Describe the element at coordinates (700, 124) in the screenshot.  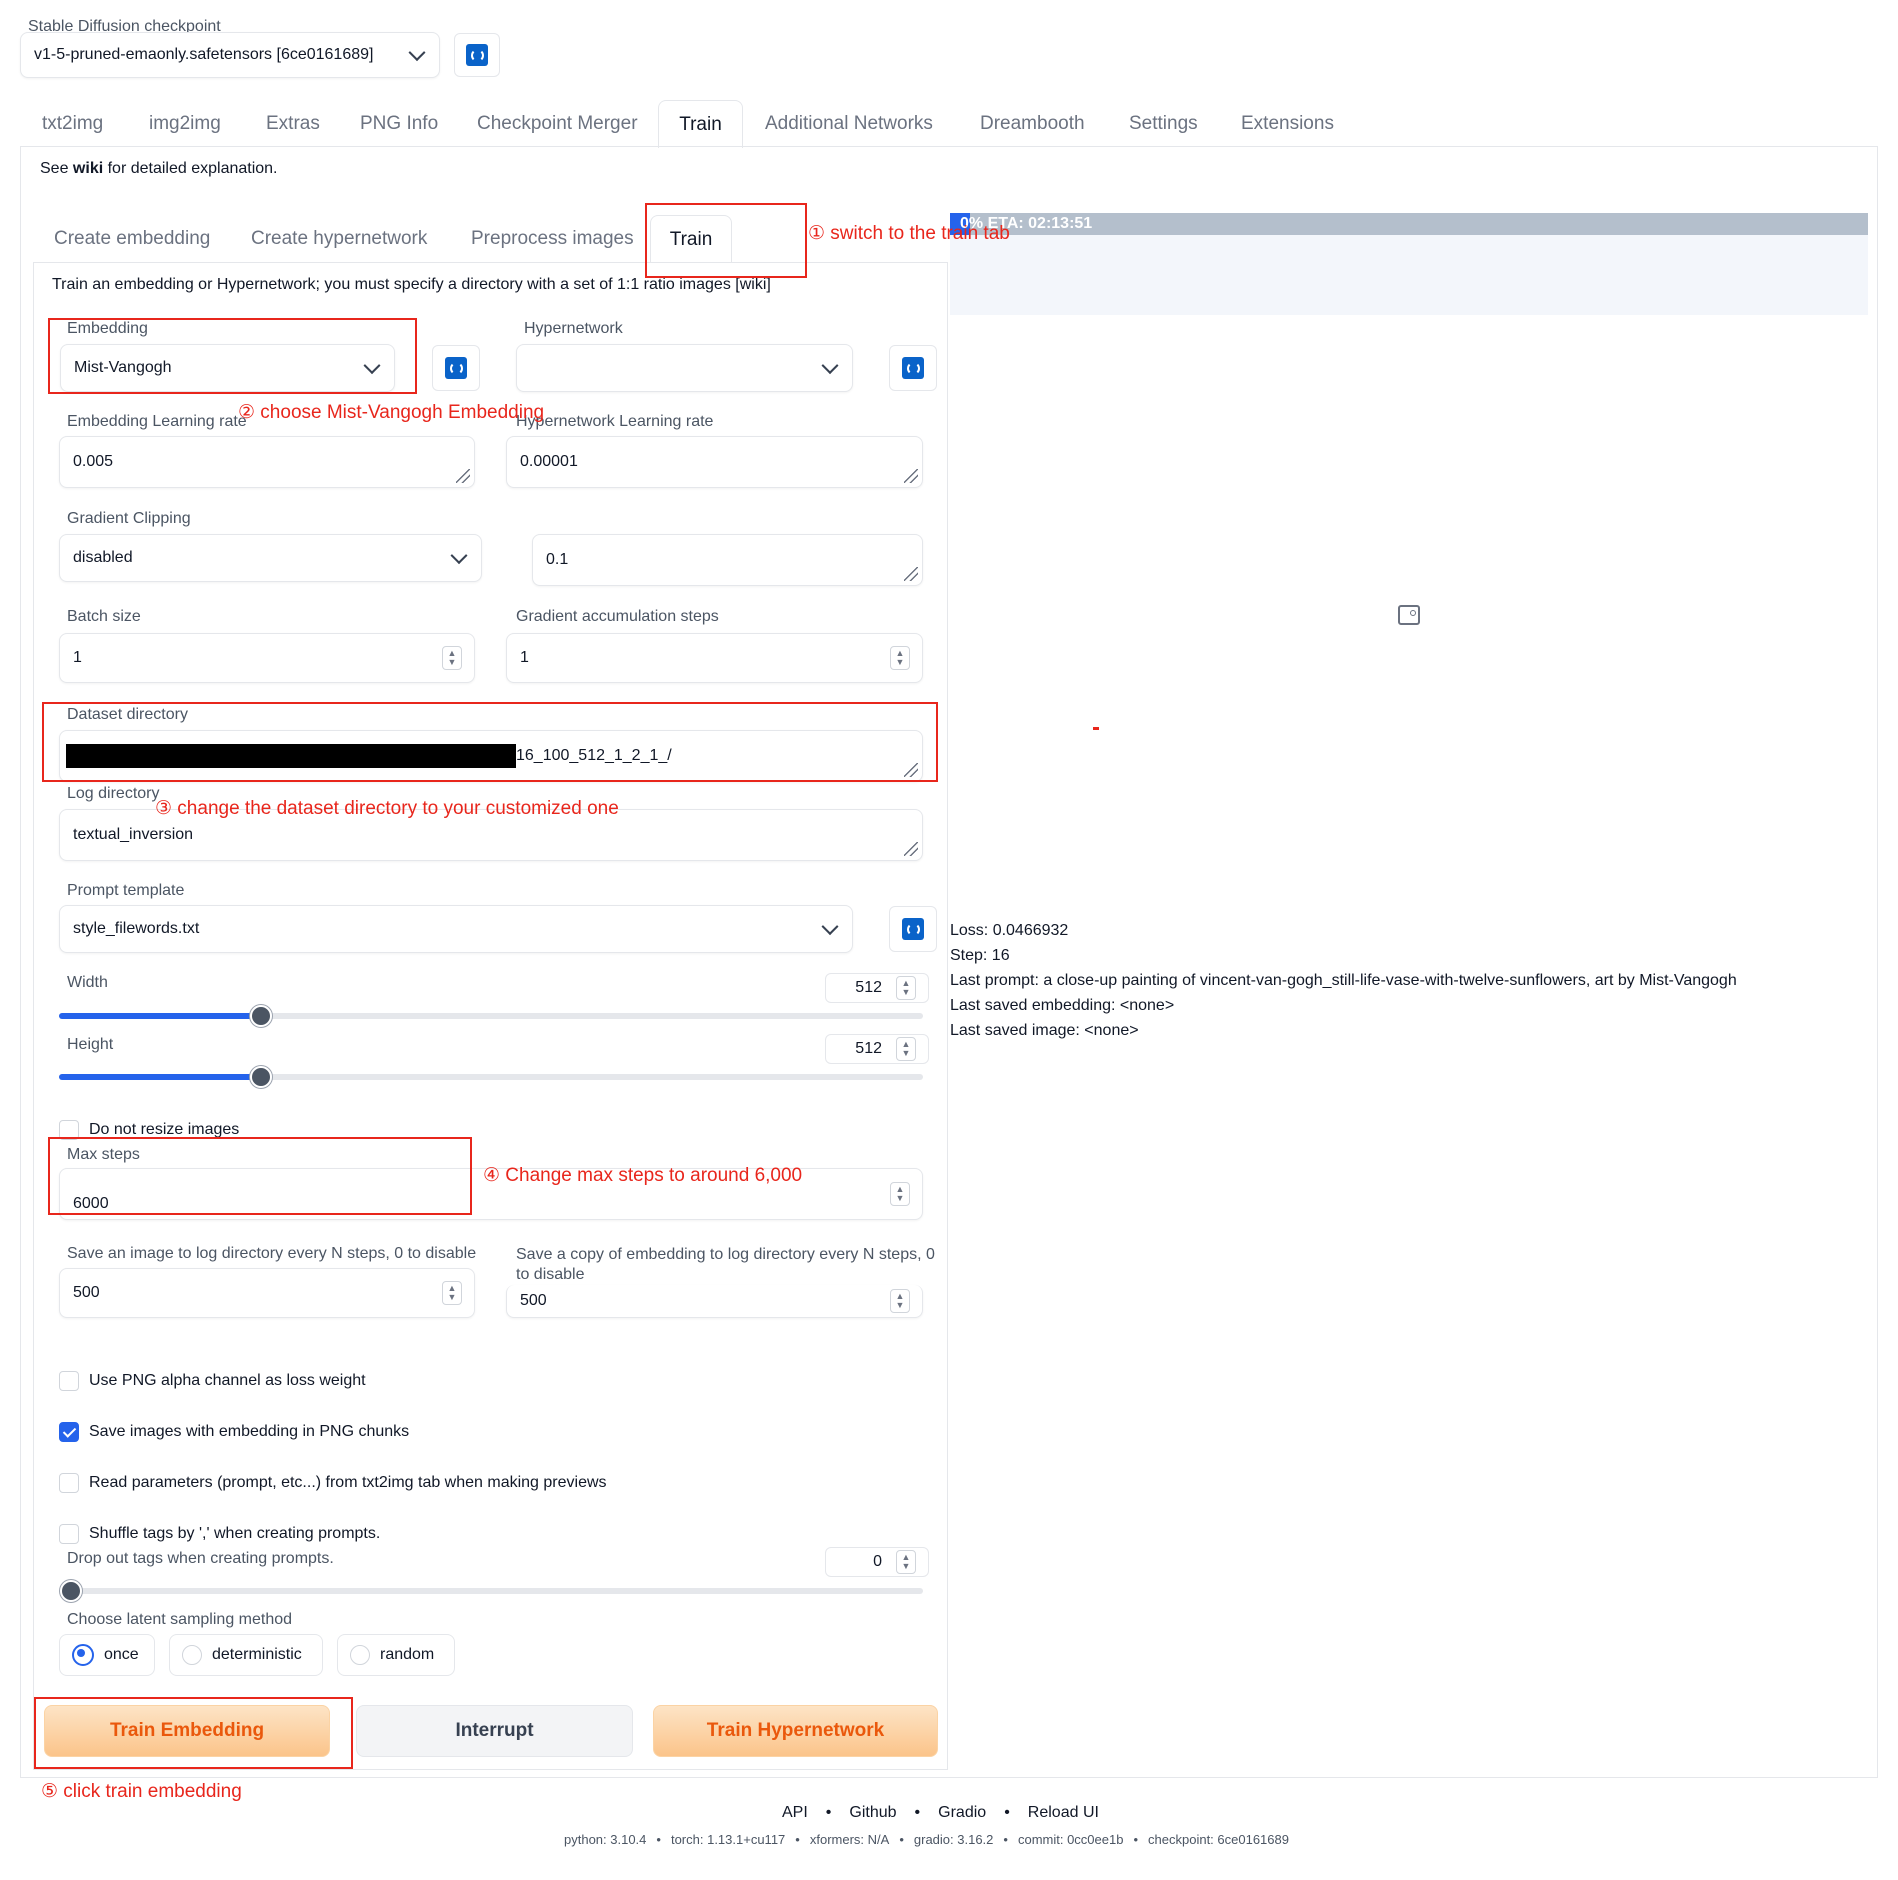
I see `tab-train: Train` at that location.